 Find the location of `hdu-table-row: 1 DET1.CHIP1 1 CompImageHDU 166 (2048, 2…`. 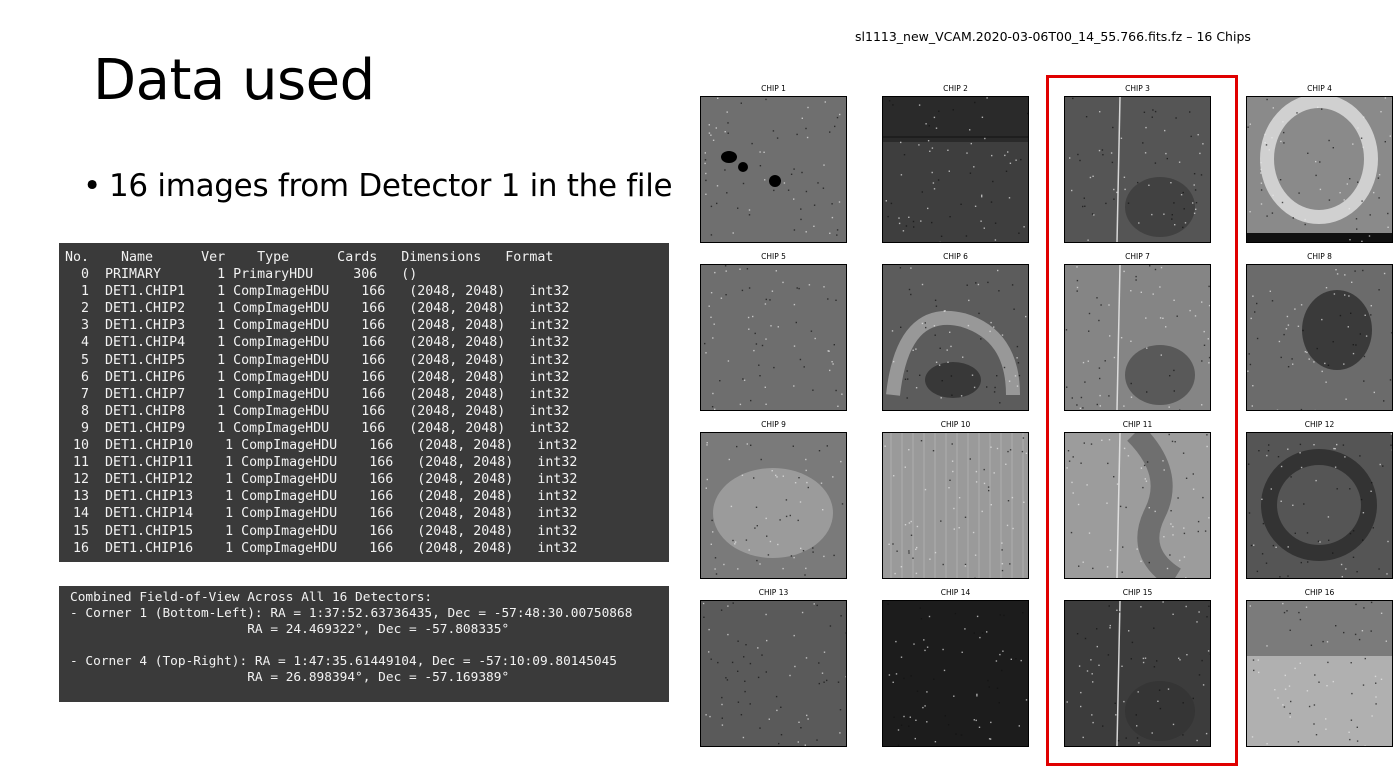

hdu-table-row: 1 DET1.CHIP1 1 CompImageHDU 166 (2048, 2… is located at coordinates (317, 292).